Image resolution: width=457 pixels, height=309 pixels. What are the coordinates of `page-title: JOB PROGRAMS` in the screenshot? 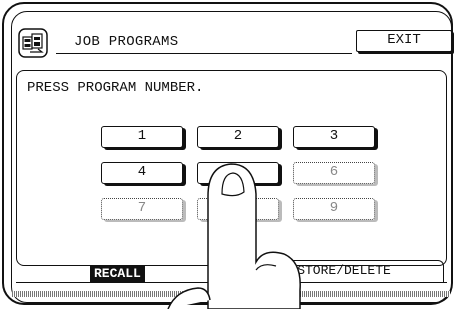 It's located at (126, 42).